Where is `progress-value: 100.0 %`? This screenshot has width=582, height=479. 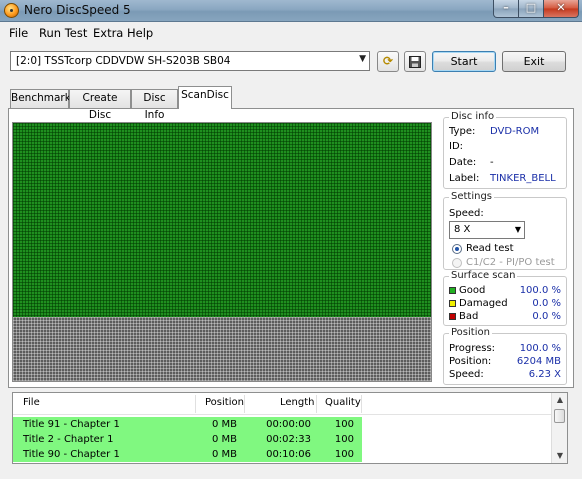
progress-value: 100.0 % is located at coordinates (540, 348).